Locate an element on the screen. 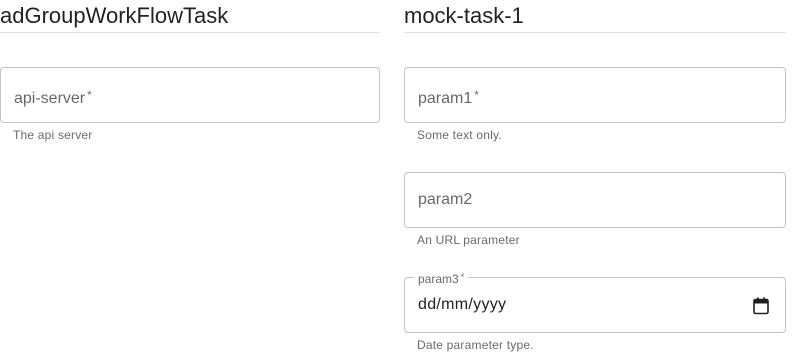  param2-label: param2 is located at coordinates (445, 199).